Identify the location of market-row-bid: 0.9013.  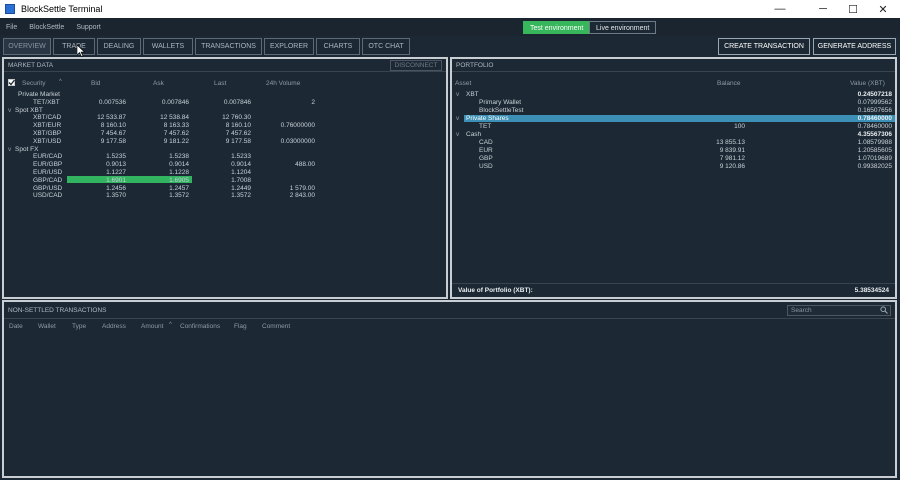
(116, 164).